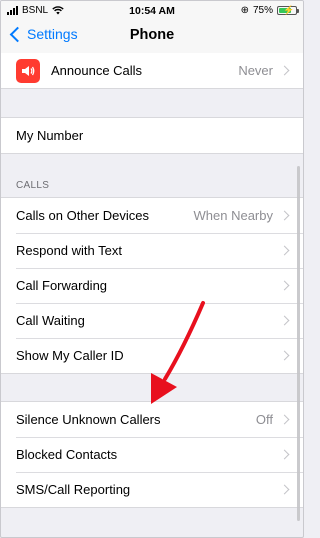 This screenshot has height=538, width=320. Describe the element at coordinates (244, 10) in the screenshot. I see `orientation-lock-icon: ⊕` at that location.